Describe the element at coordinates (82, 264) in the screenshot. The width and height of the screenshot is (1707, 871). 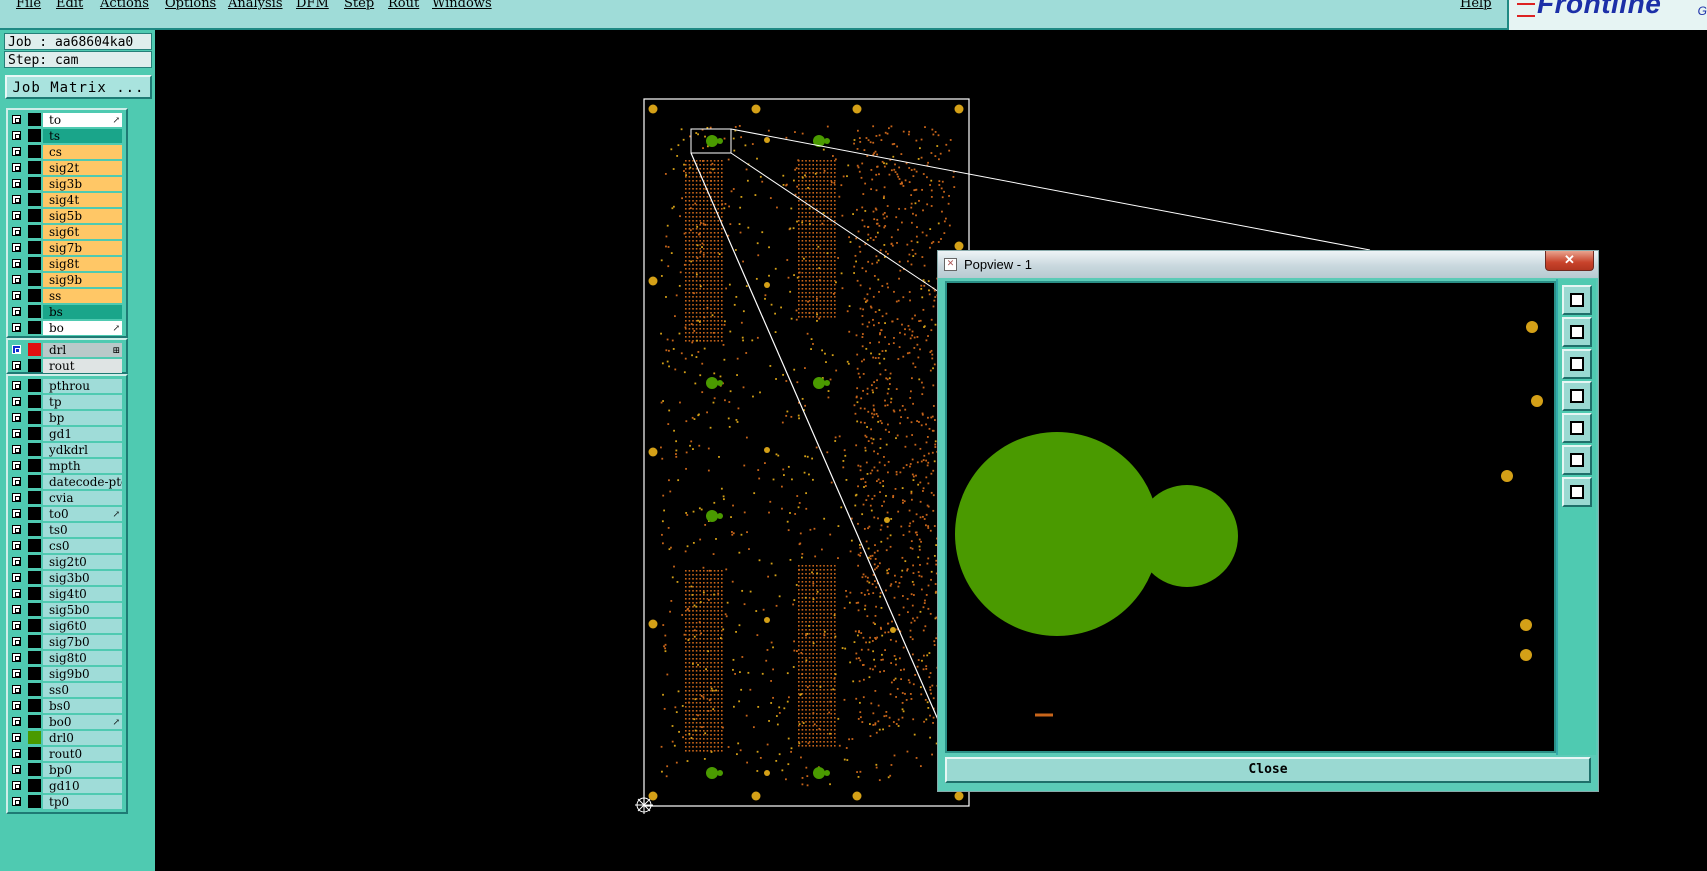
I see `layer-name: sig8t` at that location.